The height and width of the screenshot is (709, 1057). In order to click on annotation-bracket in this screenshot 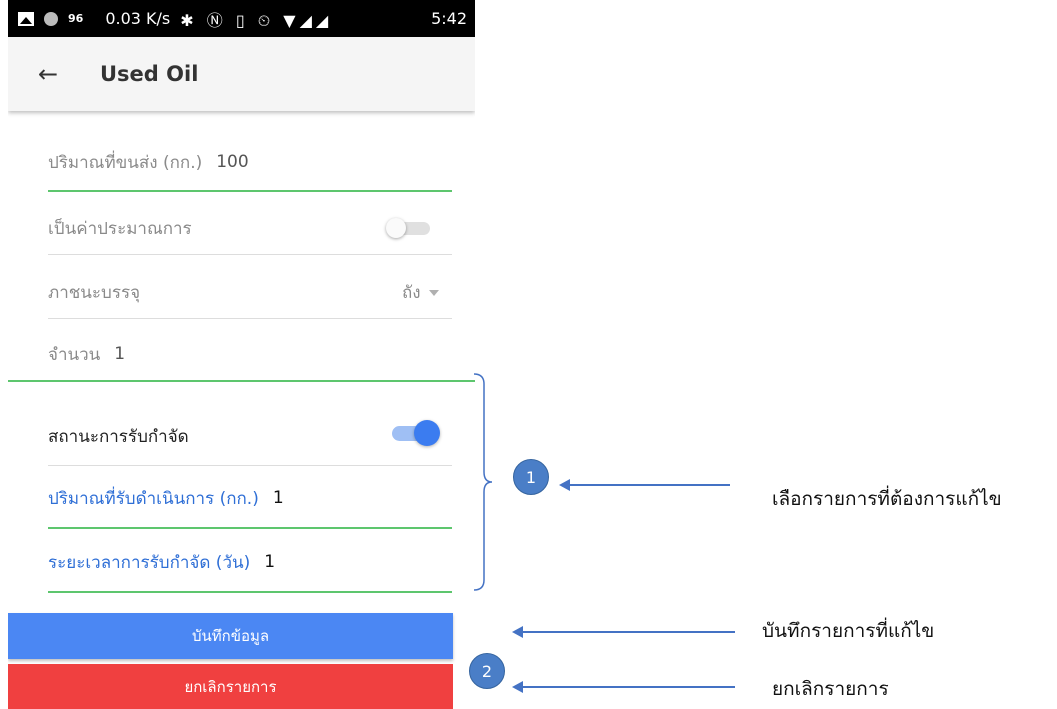, I will do `click(482, 482)`.